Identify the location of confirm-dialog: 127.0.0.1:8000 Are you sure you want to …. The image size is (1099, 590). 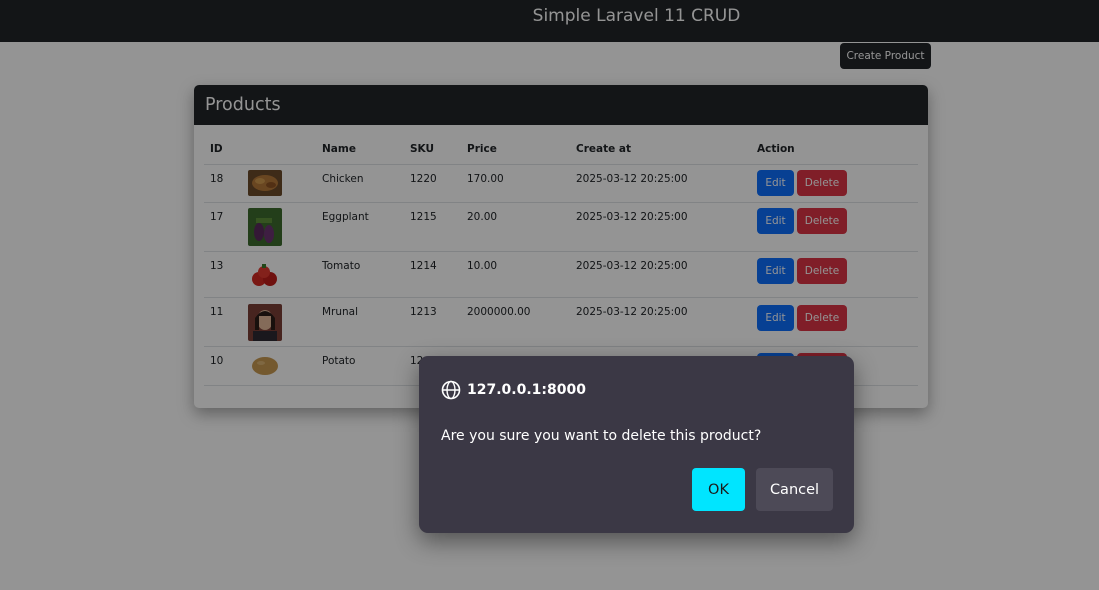
(636, 444).